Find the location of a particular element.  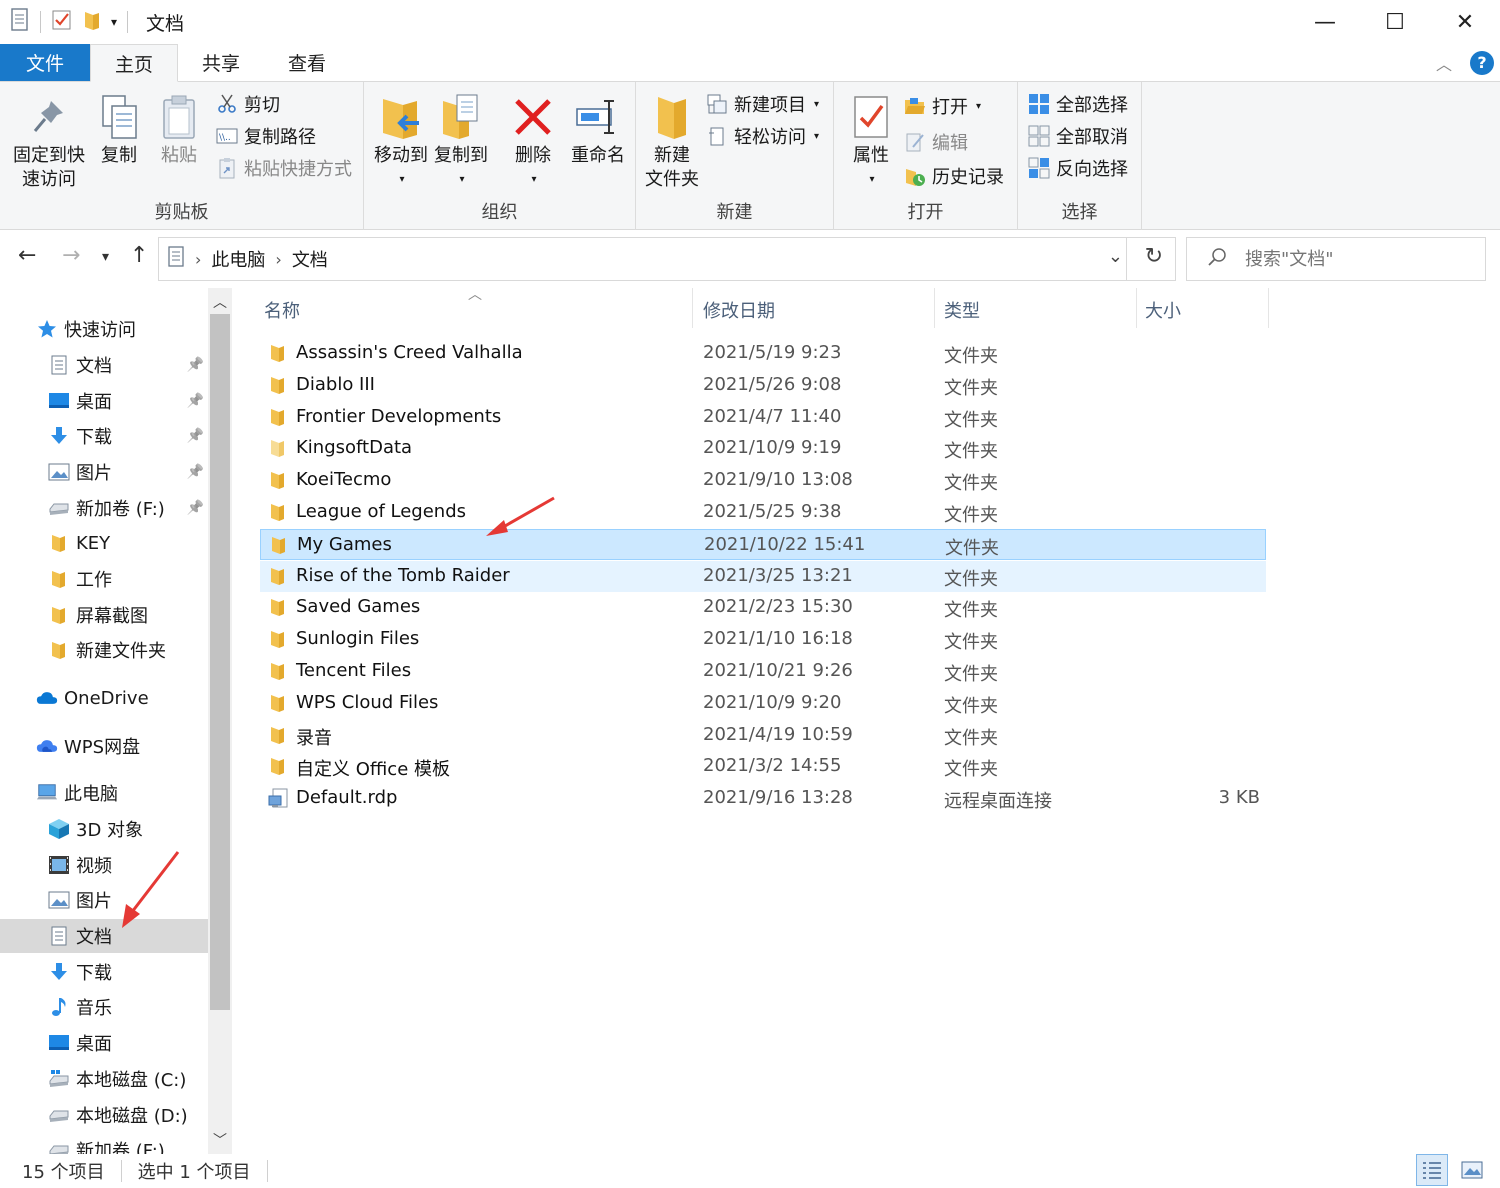

table-row: Default.rdp 2021/9/16 13:28 远程桌面连接 3 KB is located at coordinates (763, 798).